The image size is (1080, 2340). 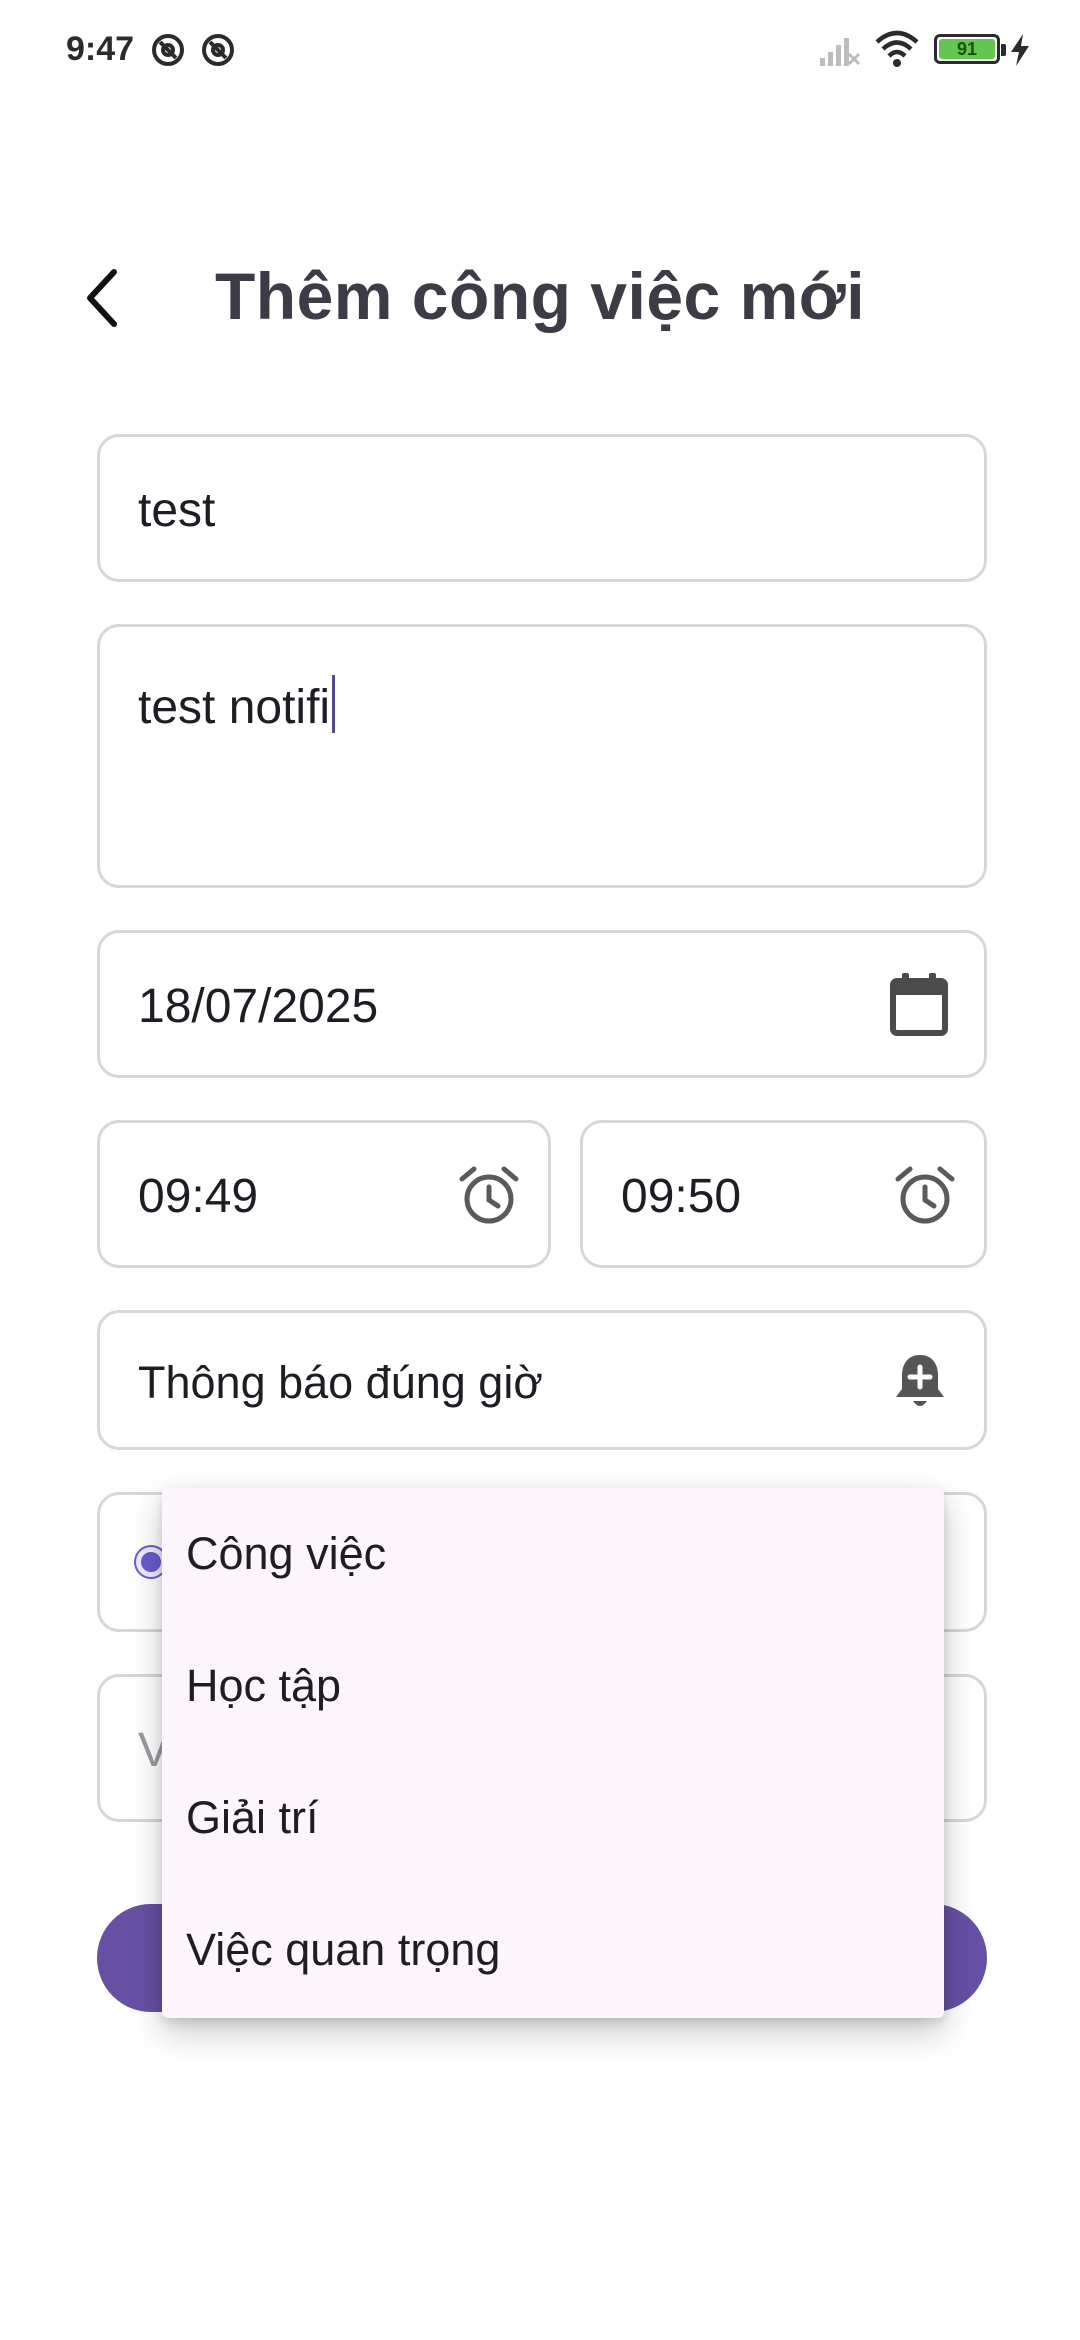 I want to click on wifi-icon, so click(x=897, y=51).